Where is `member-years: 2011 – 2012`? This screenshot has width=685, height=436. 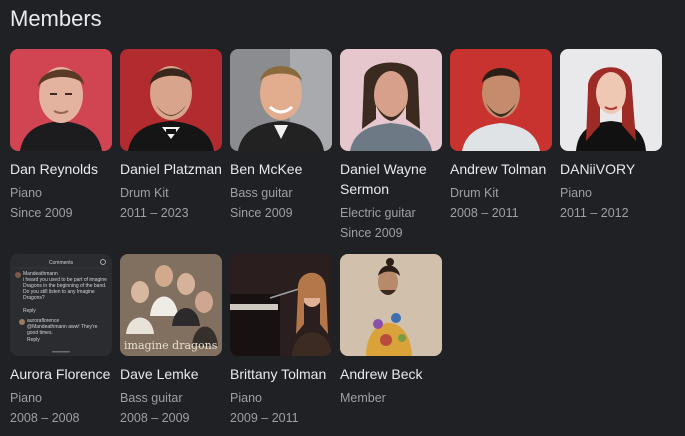
member-years: 2011 – 2012 is located at coordinates (594, 213).